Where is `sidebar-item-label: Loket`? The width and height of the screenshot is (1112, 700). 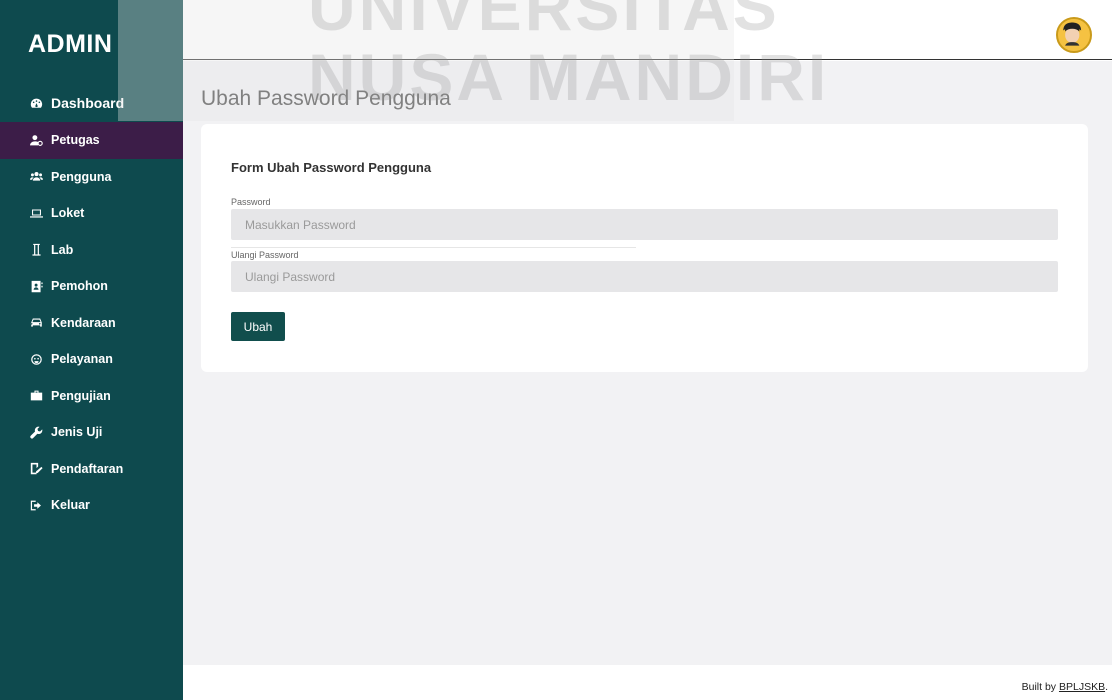 sidebar-item-label: Loket is located at coordinates (68, 213).